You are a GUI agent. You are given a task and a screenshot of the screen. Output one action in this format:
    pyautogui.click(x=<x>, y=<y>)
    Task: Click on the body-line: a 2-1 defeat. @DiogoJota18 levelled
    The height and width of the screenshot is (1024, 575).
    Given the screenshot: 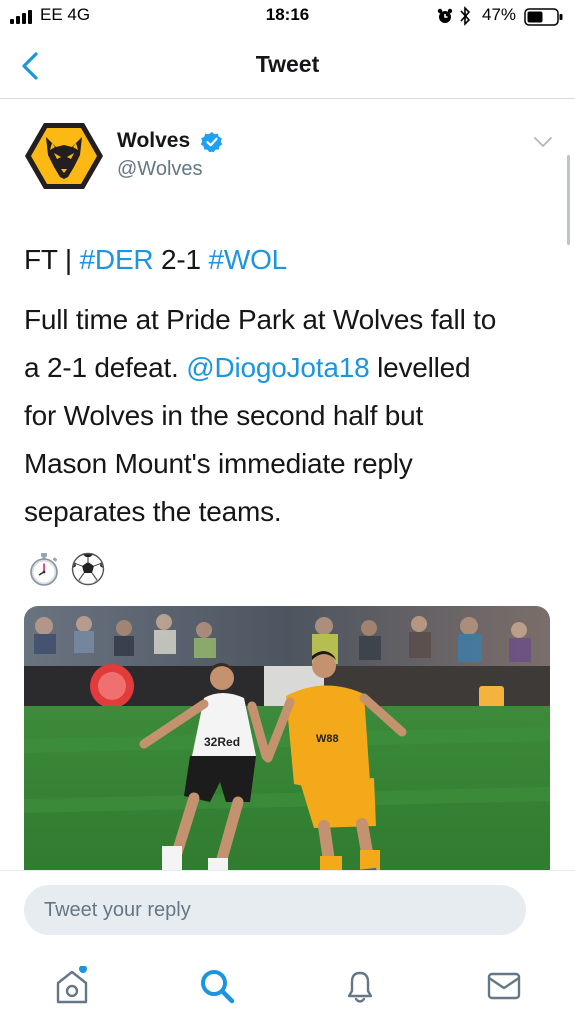 What is the action you would take?
    pyautogui.click(x=260, y=368)
    